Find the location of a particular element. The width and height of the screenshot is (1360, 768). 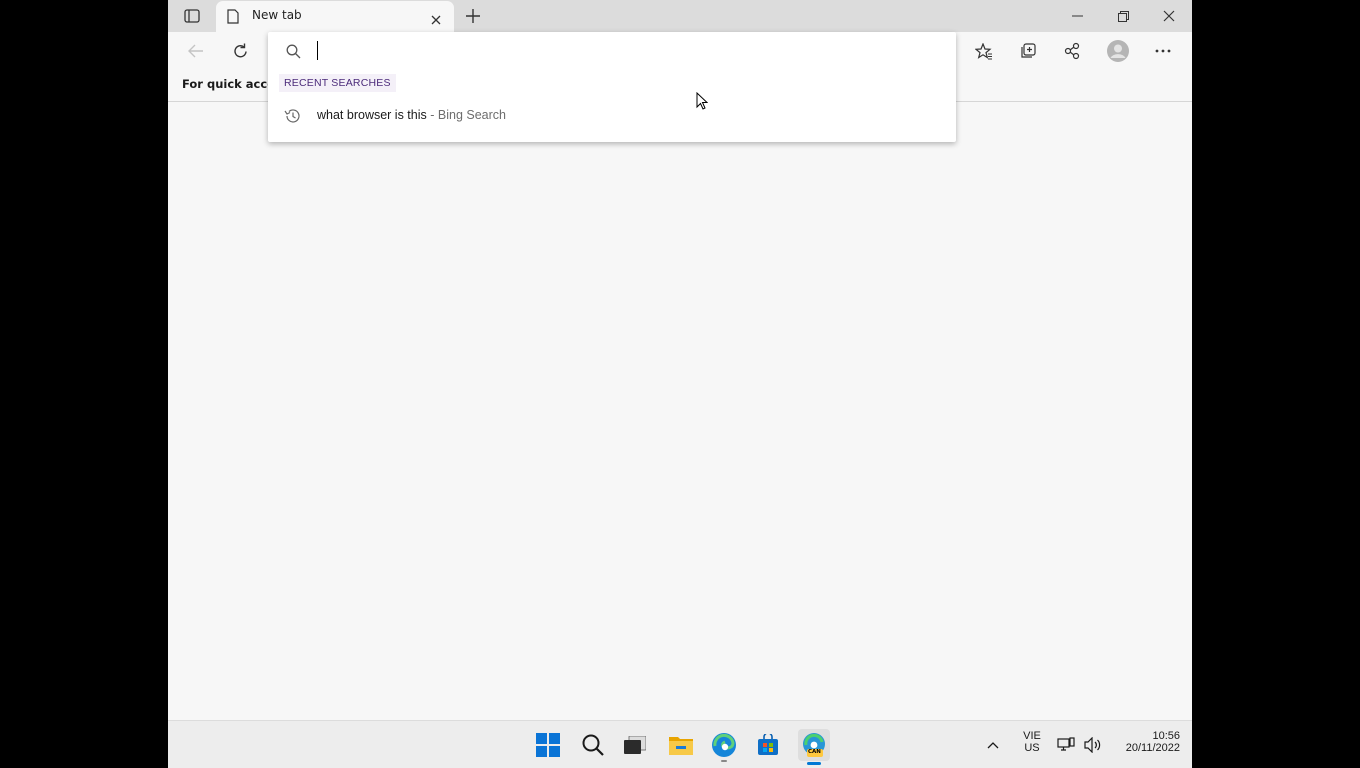

avatar-icon is located at coordinates (1118, 51).